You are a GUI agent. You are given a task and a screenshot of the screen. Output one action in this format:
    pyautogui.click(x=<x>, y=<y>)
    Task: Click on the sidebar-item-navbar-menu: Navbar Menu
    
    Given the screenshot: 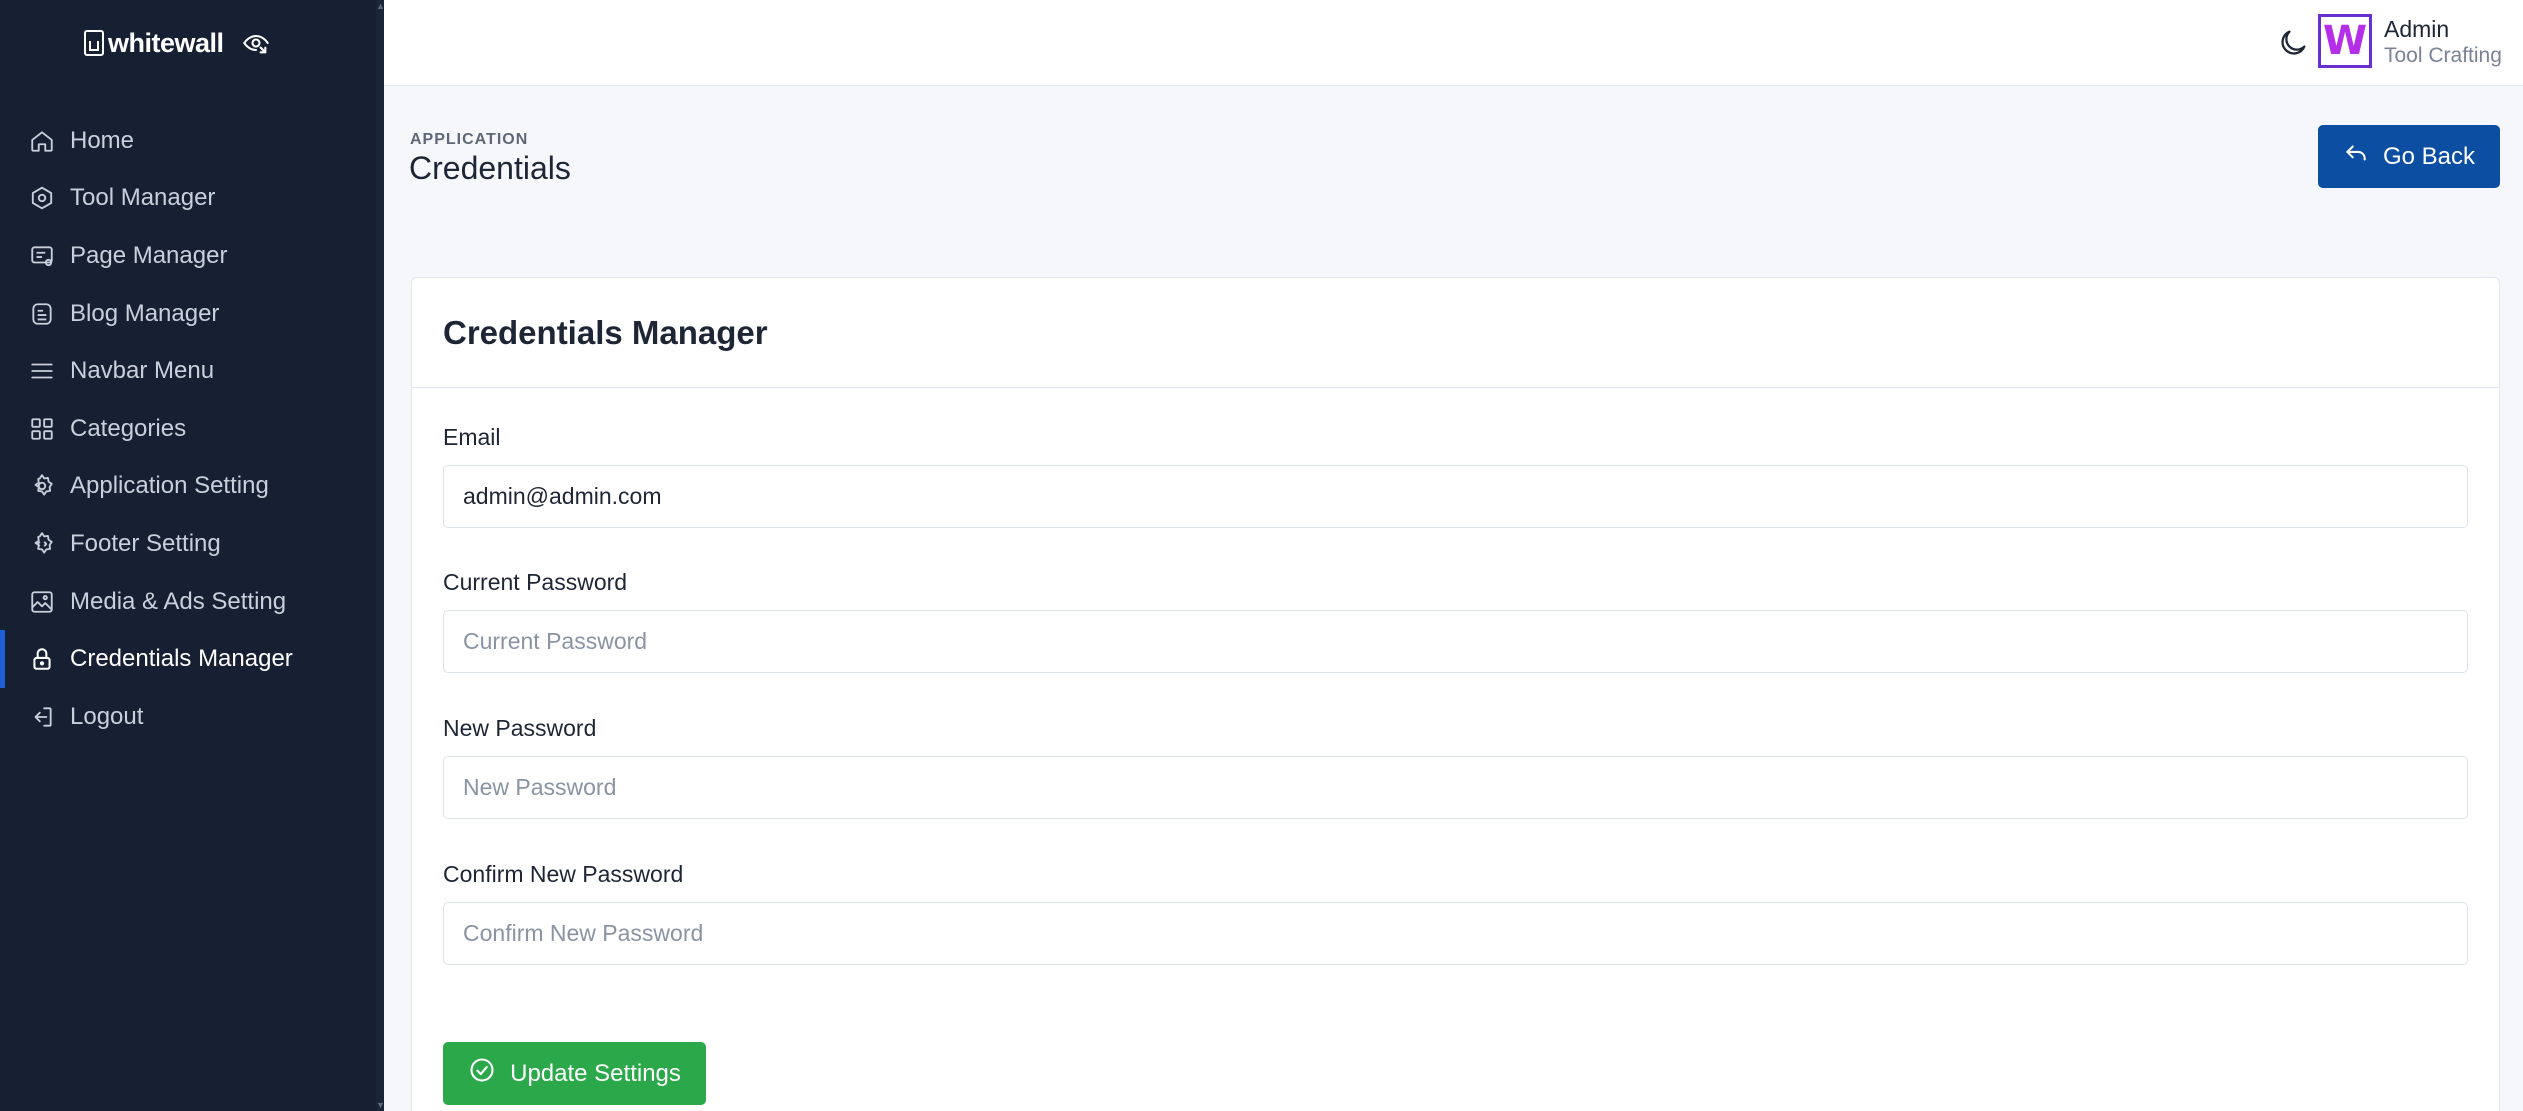 What is the action you would take?
    pyautogui.click(x=188, y=371)
    